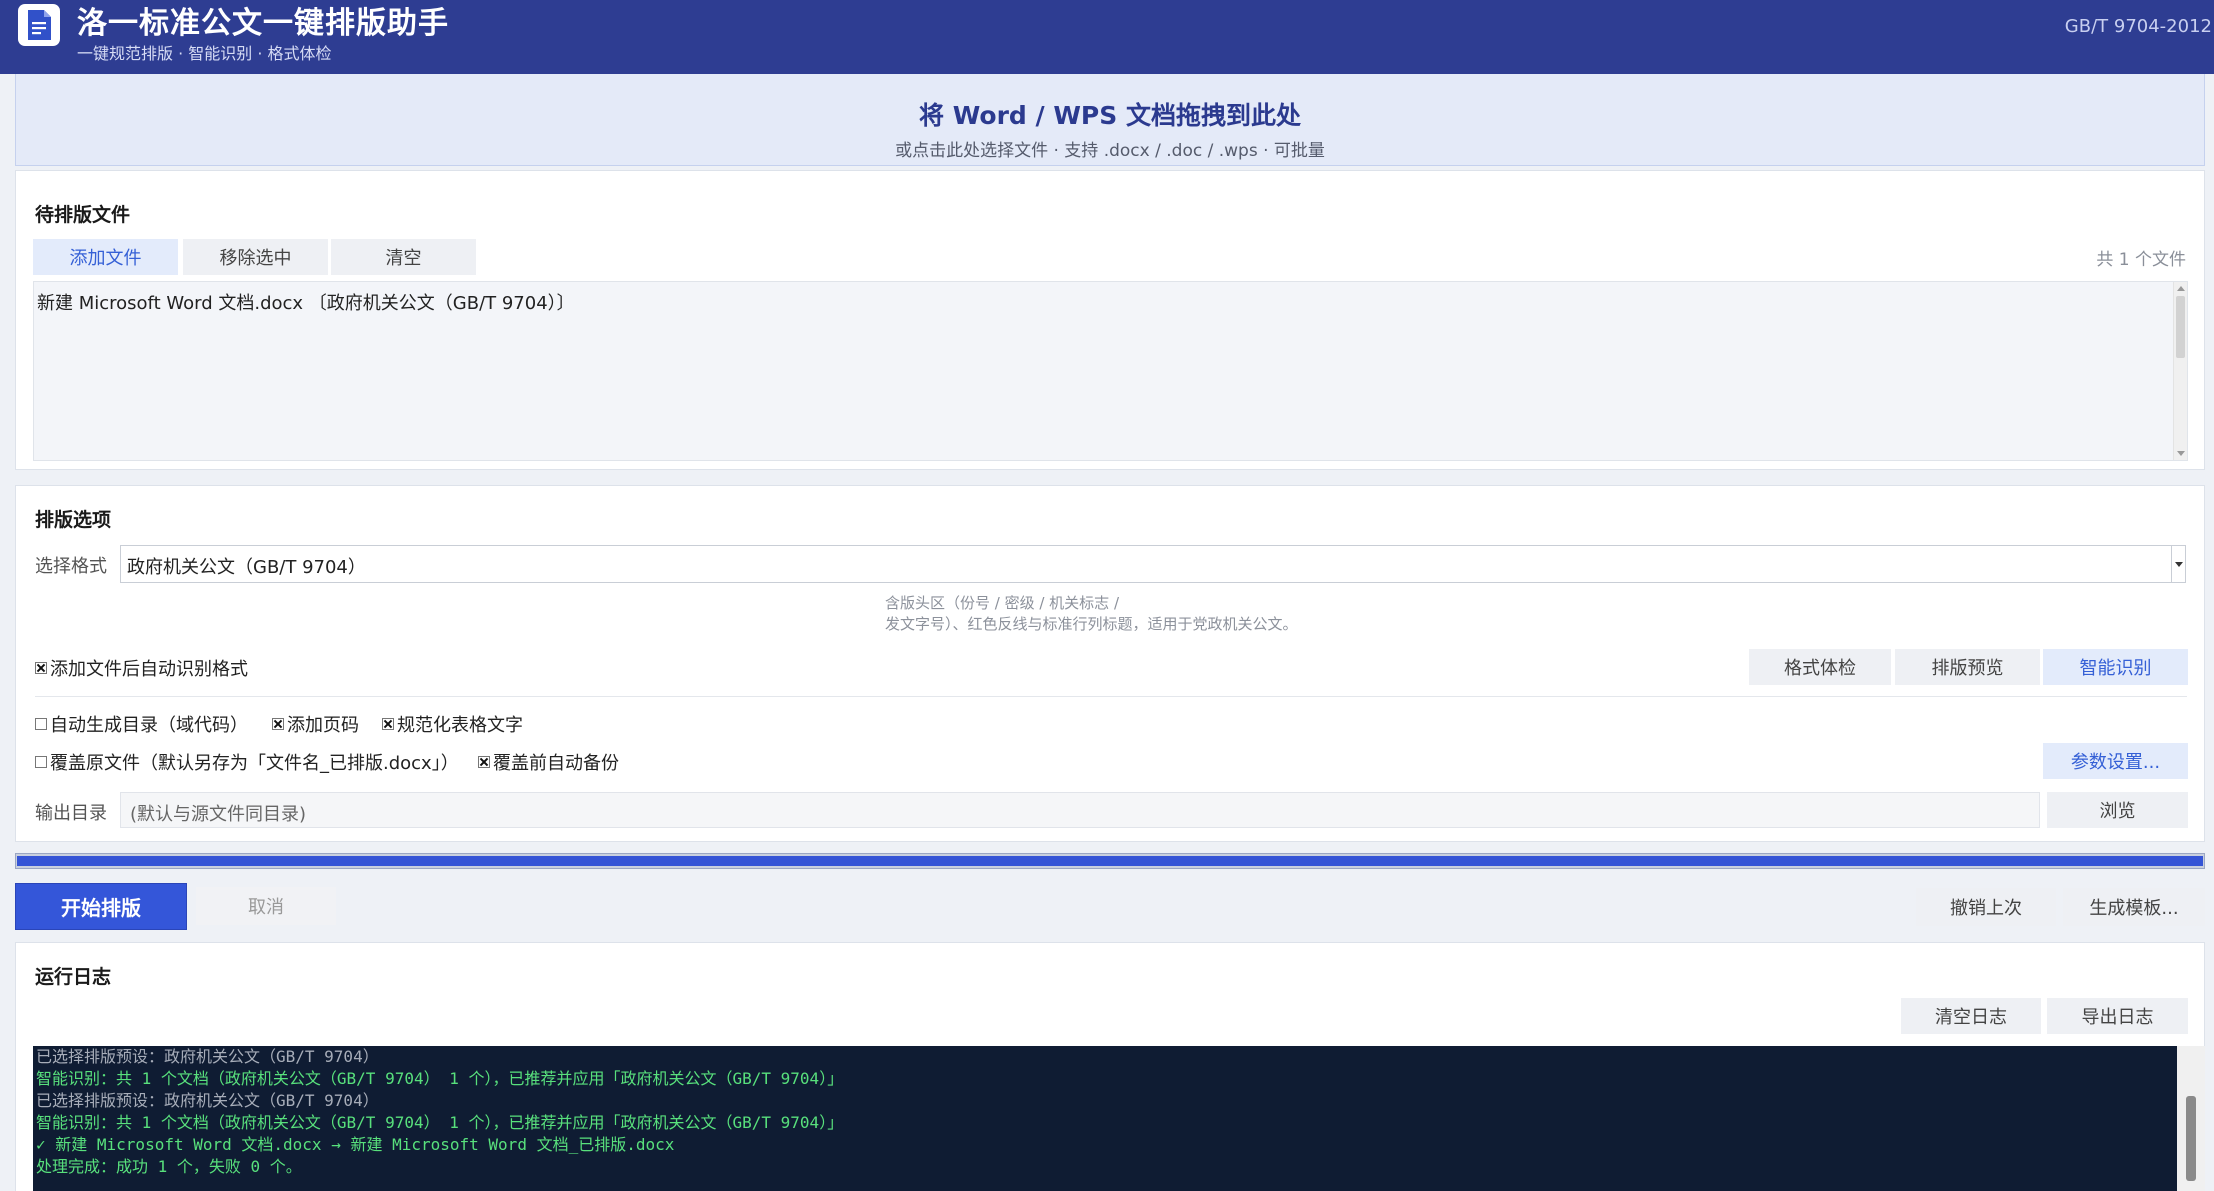 The height and width of the screenshot is (1191, 2214). Describe the element at coordinates (169, 1166) in the screenshot. I see `log-line: 处理完成：成功 1 个，失败 0 个。` at that location.